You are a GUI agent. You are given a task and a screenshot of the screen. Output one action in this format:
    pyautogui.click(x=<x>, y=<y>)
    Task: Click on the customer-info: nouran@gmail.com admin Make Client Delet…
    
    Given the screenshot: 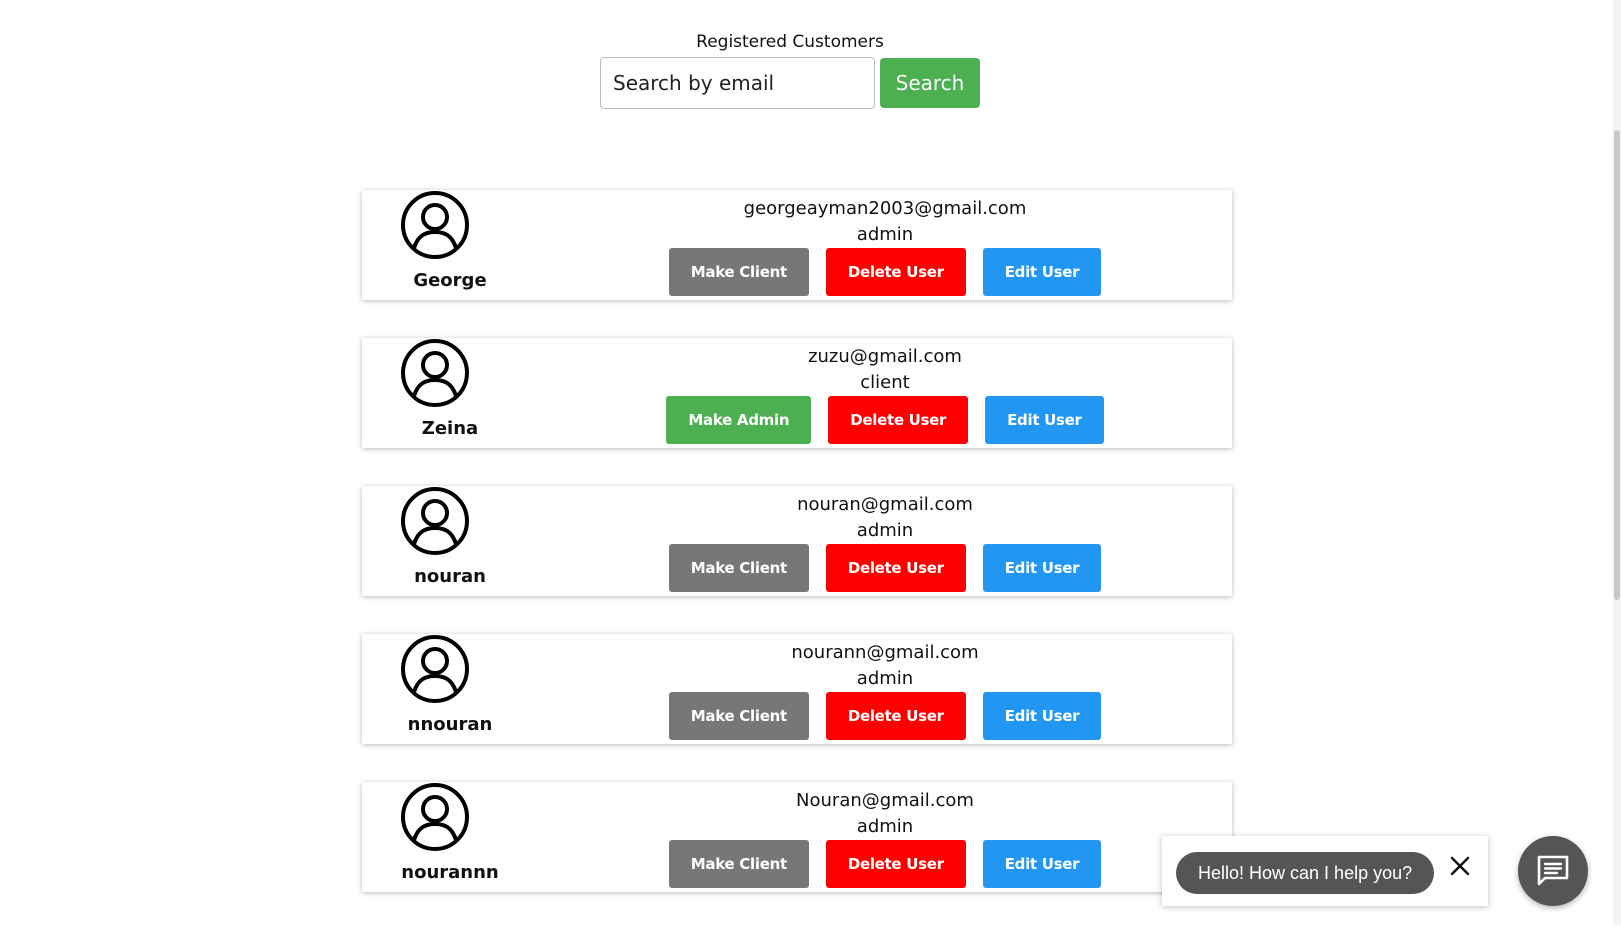 What is the action you would take?
    pyautogui.click(x=885, y=542)
    